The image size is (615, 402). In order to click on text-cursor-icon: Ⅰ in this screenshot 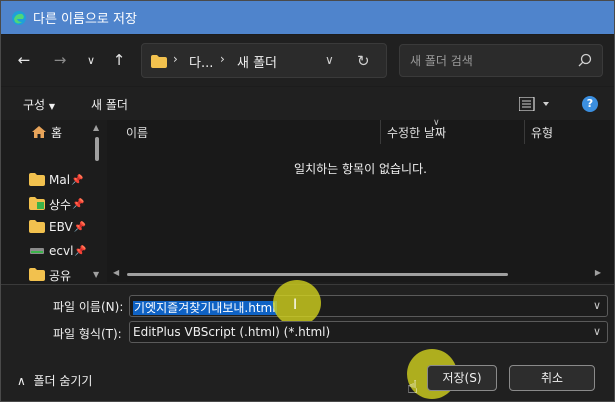, I will do `click(295, 305)`.